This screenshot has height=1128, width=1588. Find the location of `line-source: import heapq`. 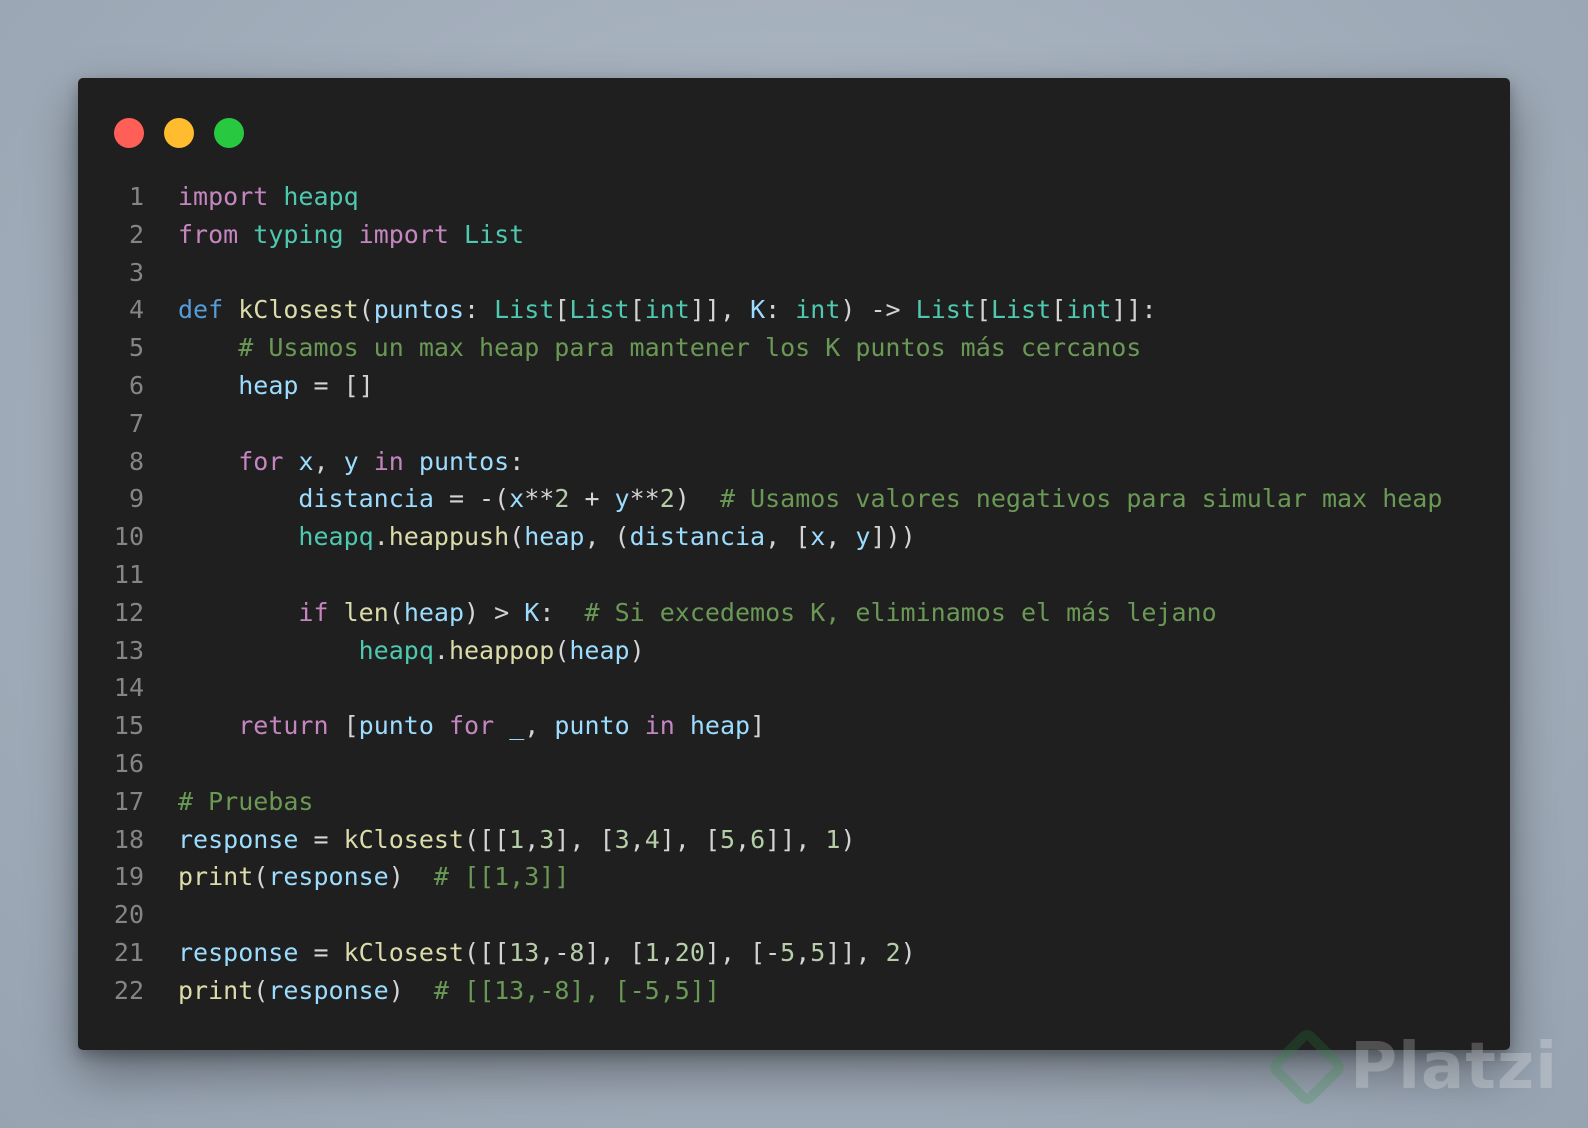

line-source: import heapq is located at coordinates (251, 197).